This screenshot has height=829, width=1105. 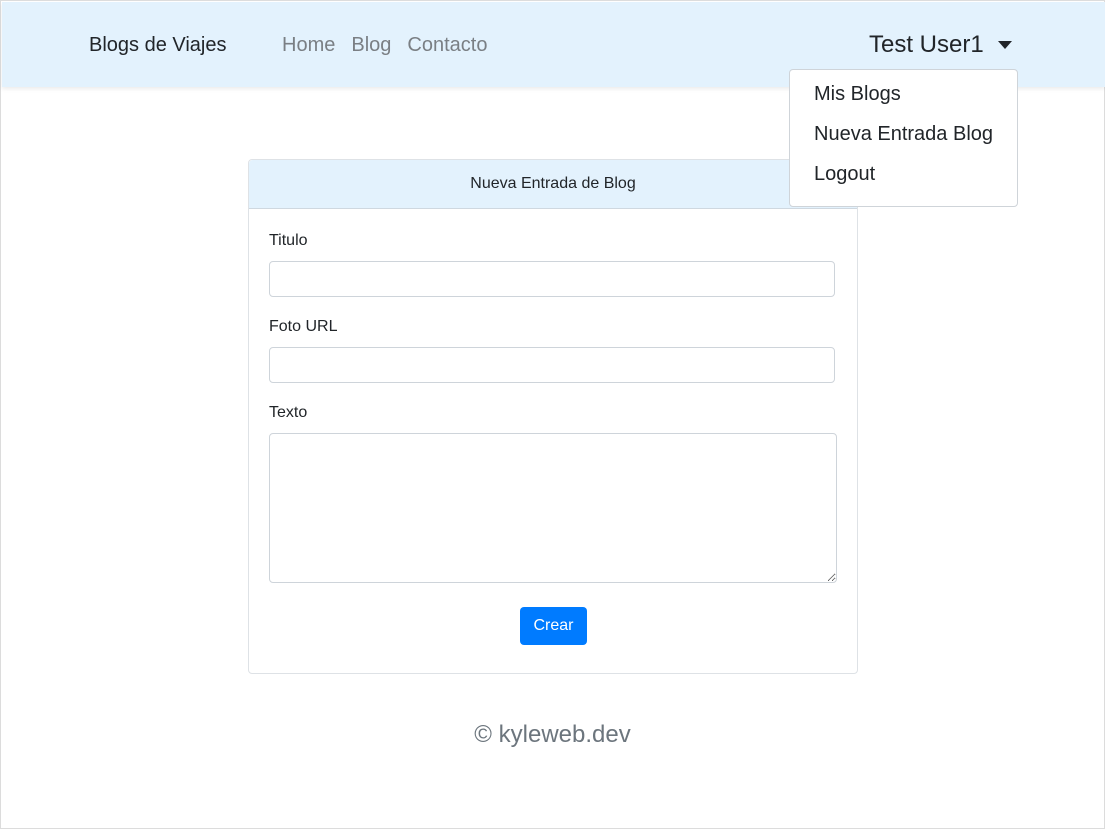 I want to click on nav-link-blog: Blog, so click(x=371, y=45).